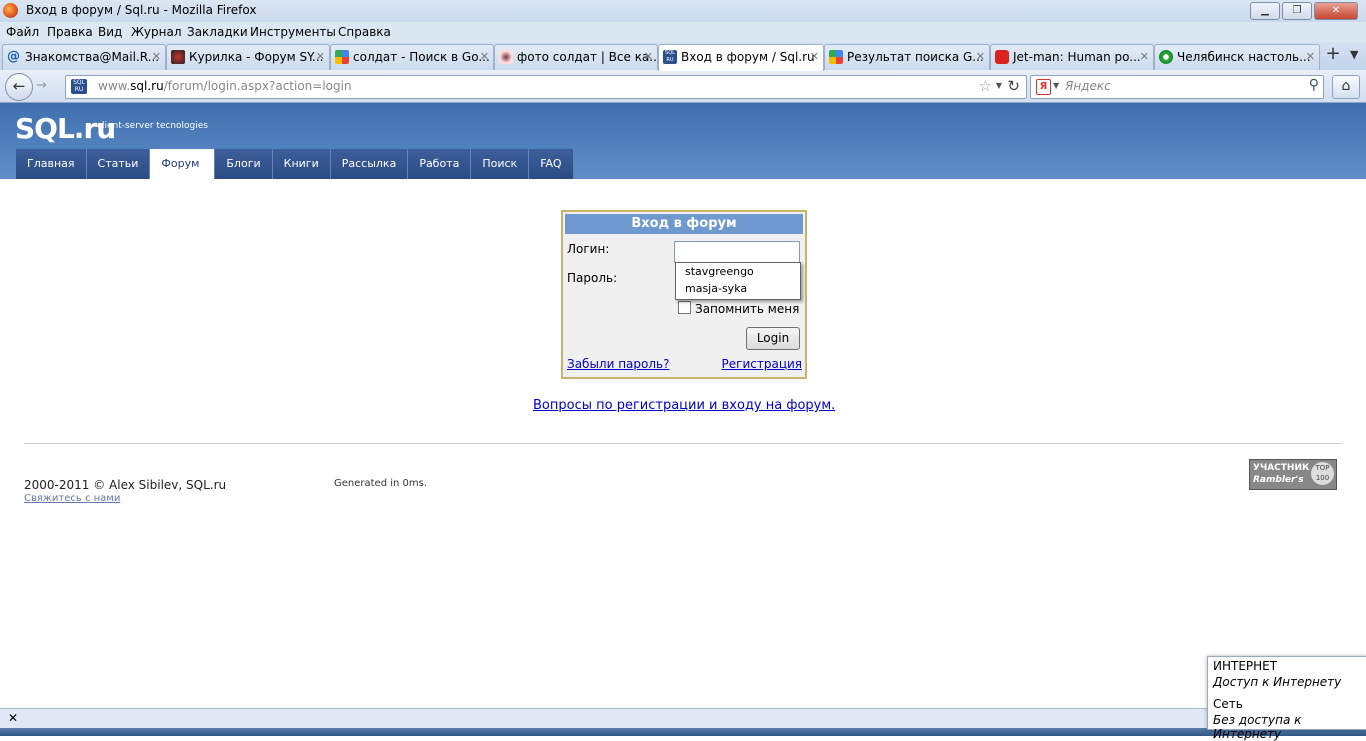 The height and width of the screenshot is (741, 1366). What do you see at coordinates (1322, 473) in the screenshot?
I see `top100-icon: TOP 100` at bounding box center [1322, 473].